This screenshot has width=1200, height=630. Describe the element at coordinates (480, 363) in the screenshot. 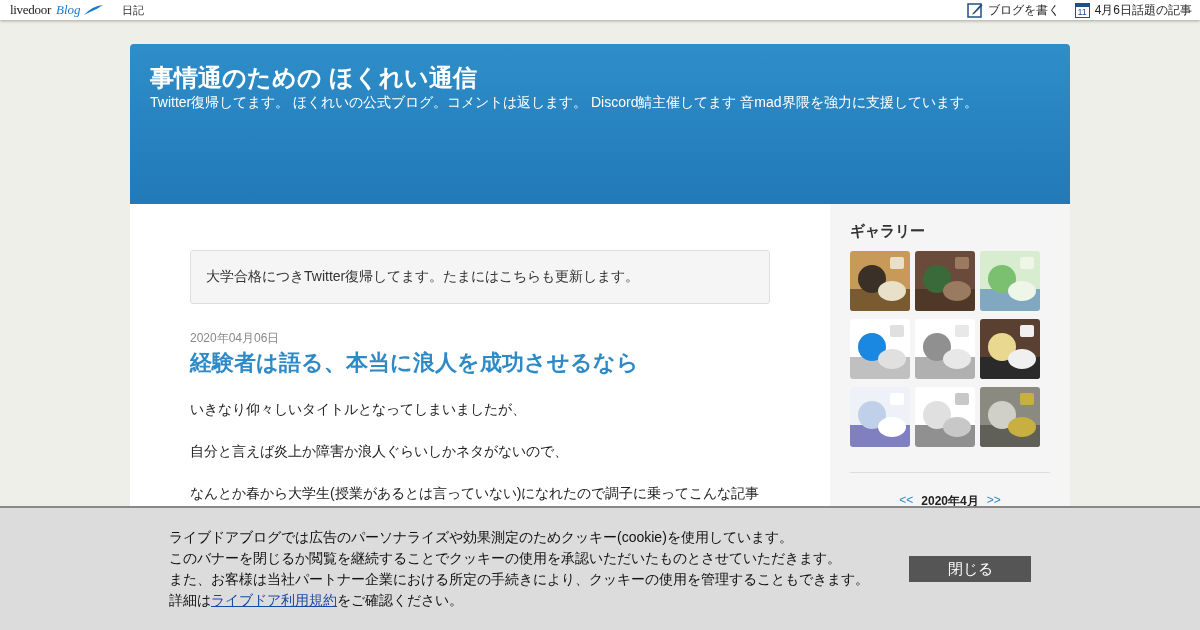

I see `article-title: 経験者は語る、本当に浪人を成功させるなら` at that location.